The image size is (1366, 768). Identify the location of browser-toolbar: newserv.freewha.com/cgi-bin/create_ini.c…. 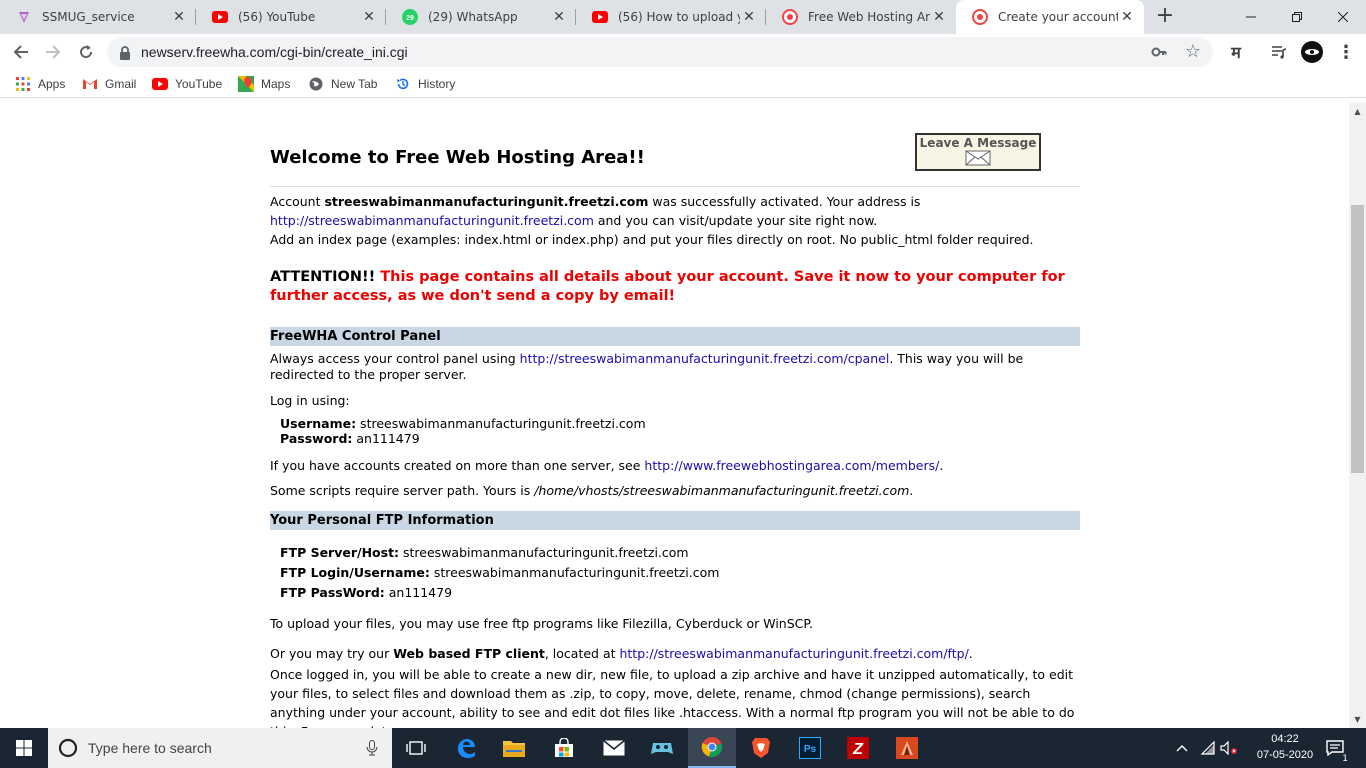
(683, 52).